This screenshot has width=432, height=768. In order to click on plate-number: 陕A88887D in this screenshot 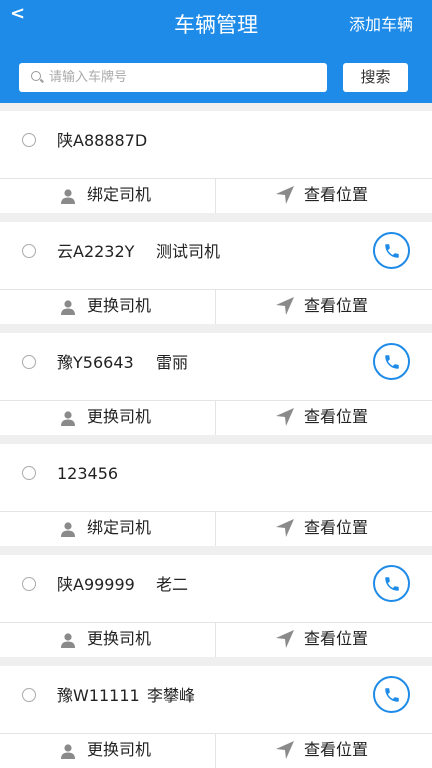, I will do `click(102, 140)`.